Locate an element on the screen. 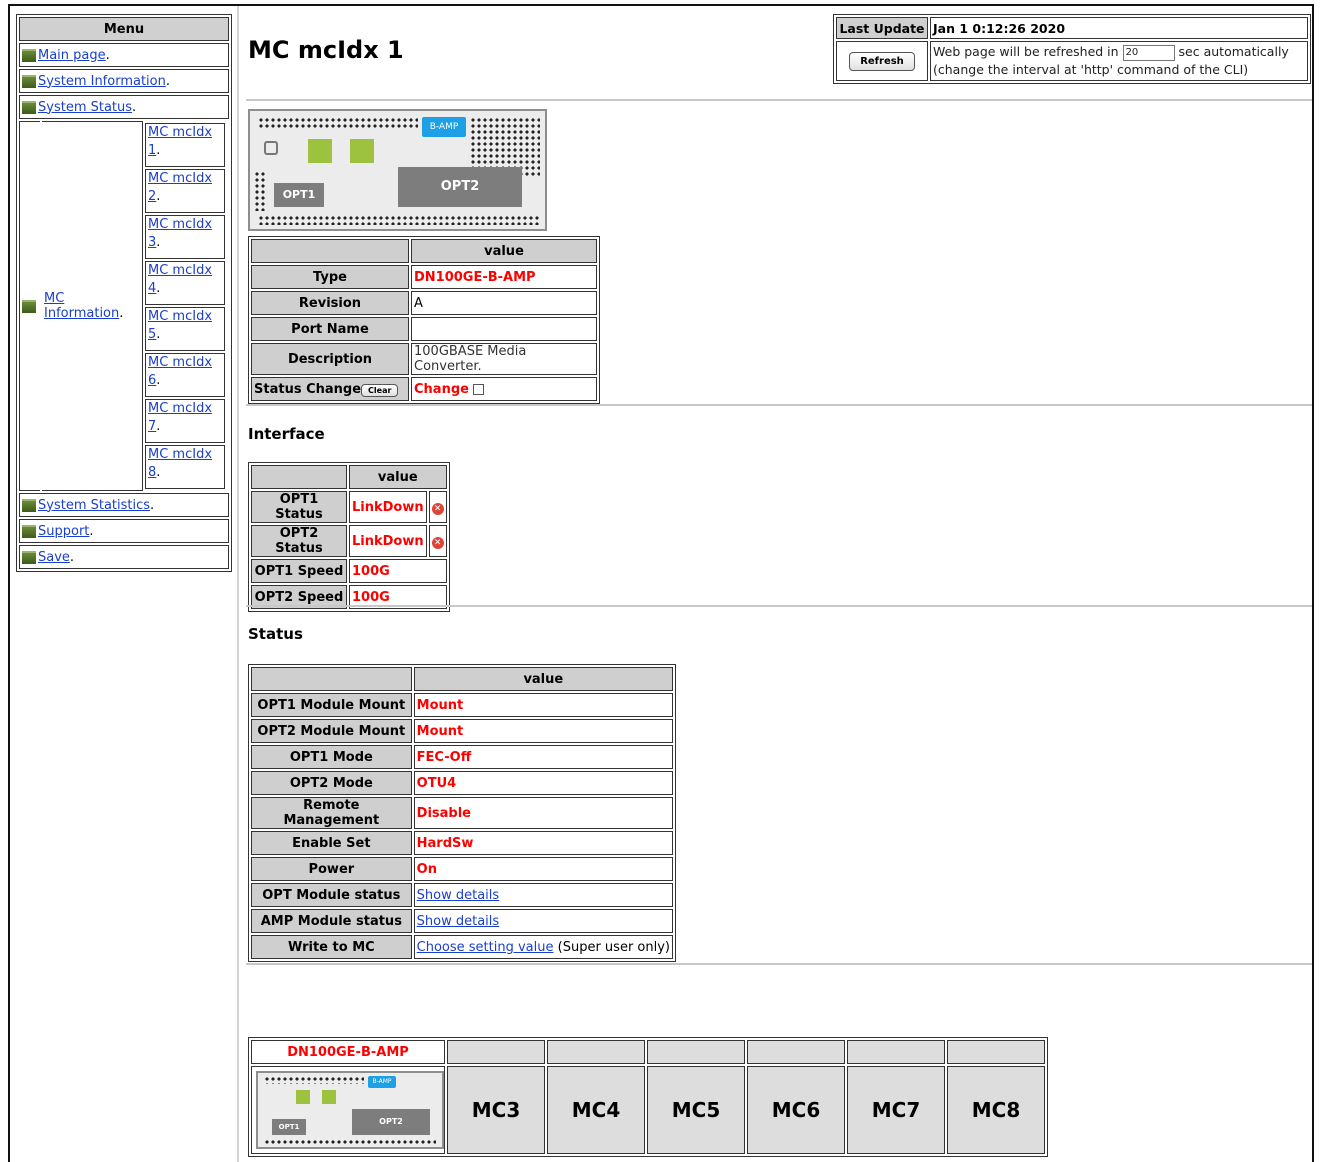 The width and height of the screenshot is (1320, 1162). system-statistics-link: System Statistics is located at coordinates (94, 505).